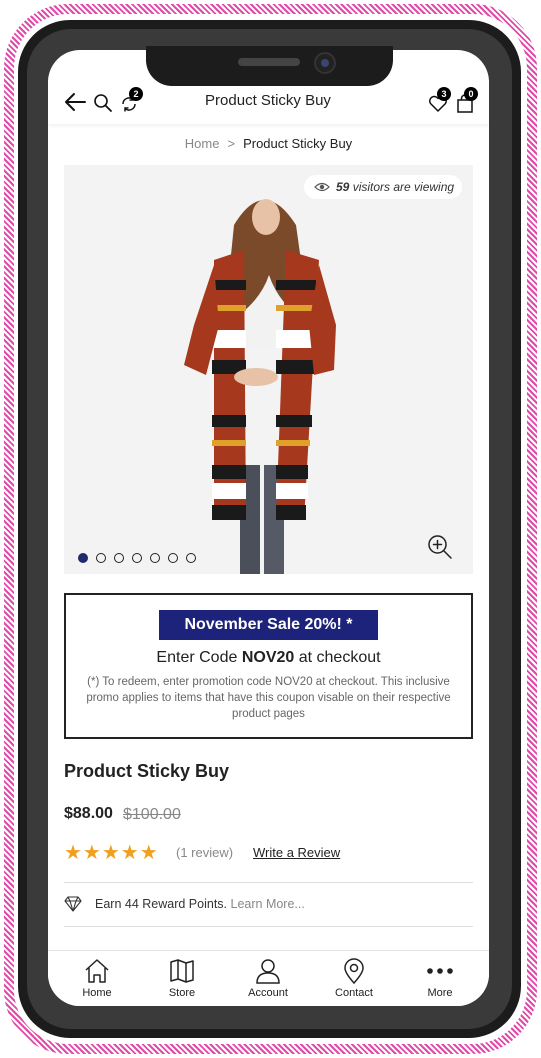 The image size is (541, 1058). I want to click on product-name: Product Sticky Buy, so click(147, 771).